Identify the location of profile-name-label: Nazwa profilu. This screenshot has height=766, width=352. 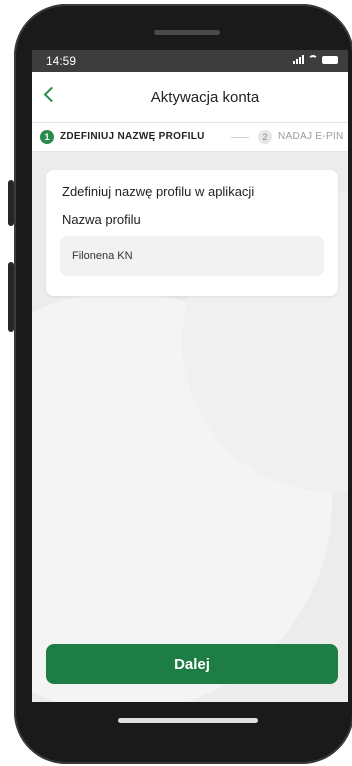
(101, 219).